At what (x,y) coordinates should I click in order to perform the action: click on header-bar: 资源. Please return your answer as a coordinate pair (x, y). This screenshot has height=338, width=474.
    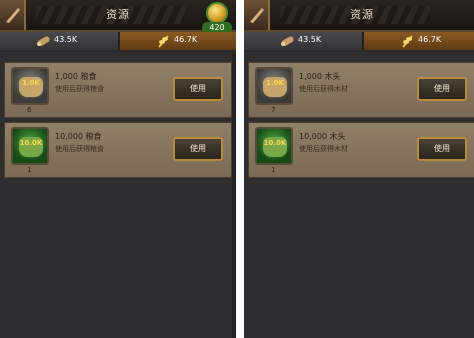
    Looking at the image, I should click on (359, 16).